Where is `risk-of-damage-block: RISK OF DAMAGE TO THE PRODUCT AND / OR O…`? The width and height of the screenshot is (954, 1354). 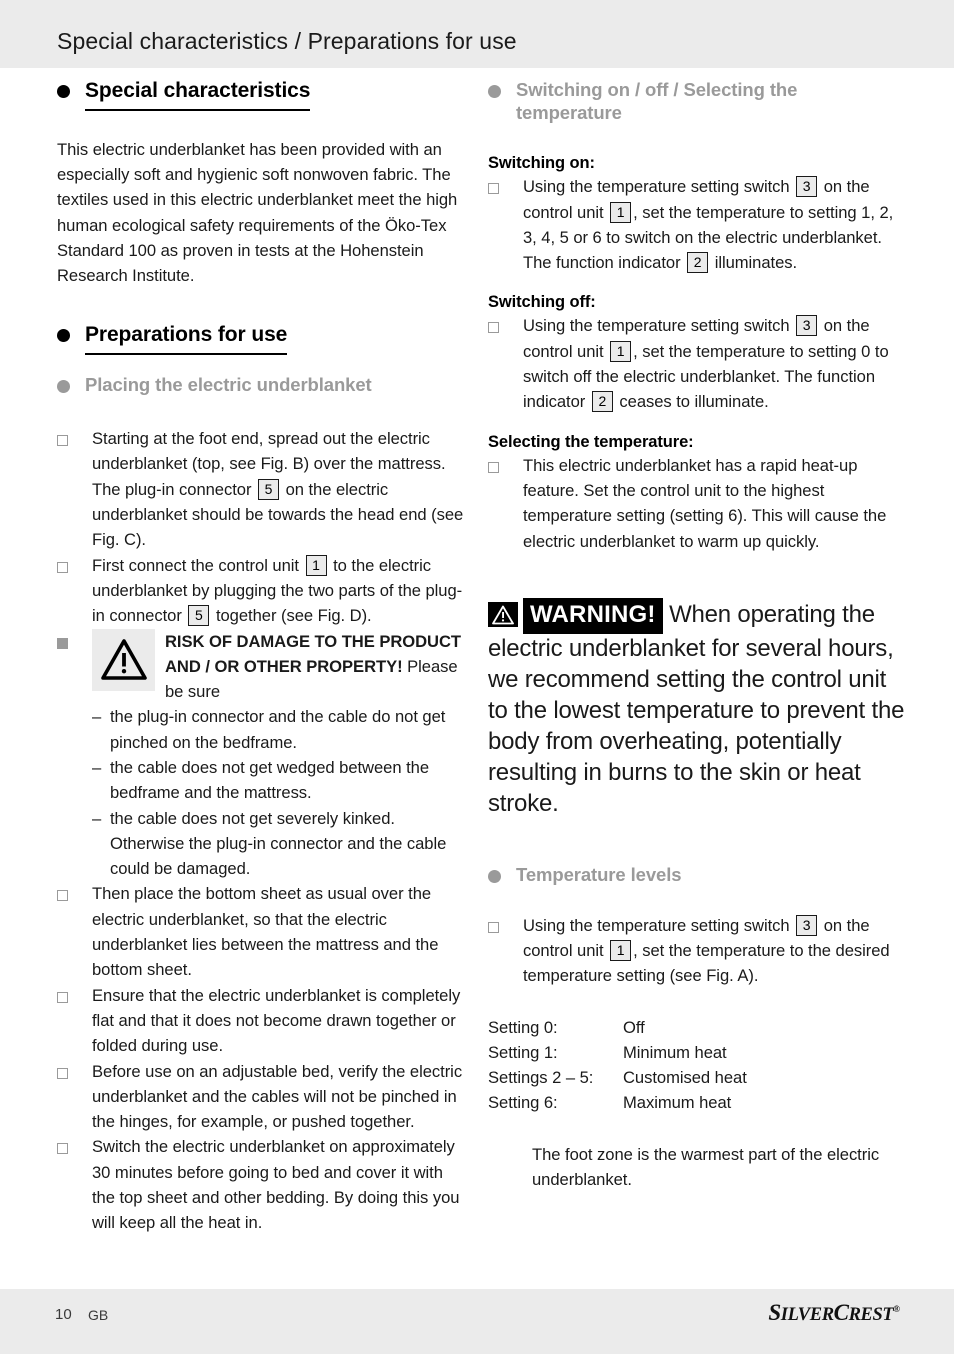
risk-of-damage-block: RISK OF DAMAGE TO THE PRODUCT AND / OR O… is located at coordinates (261, 755).